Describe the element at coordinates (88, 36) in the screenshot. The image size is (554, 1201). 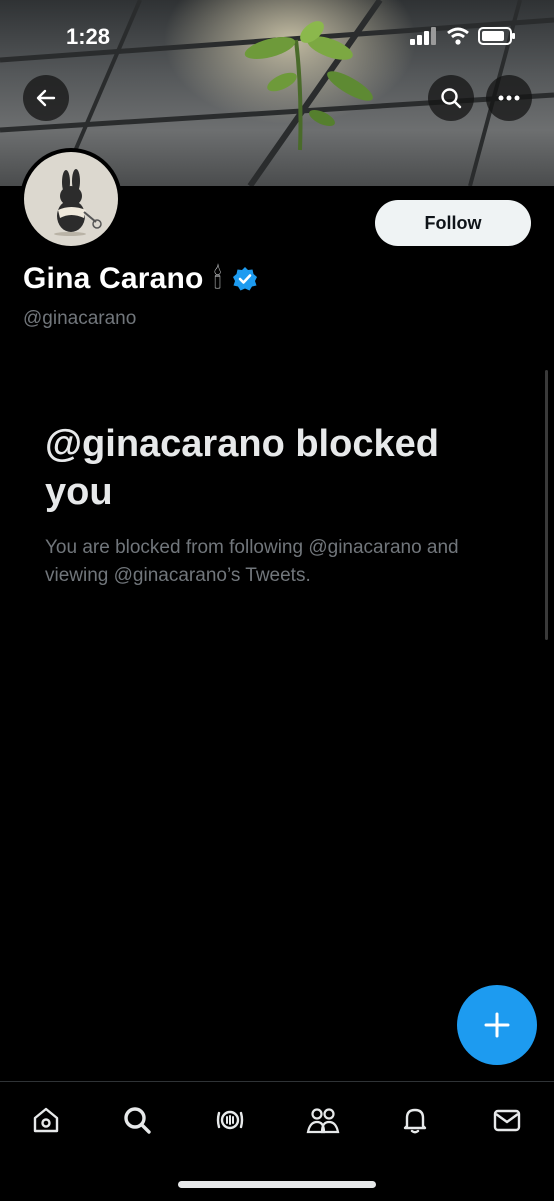
I see `status-time: 1:28` at that location.